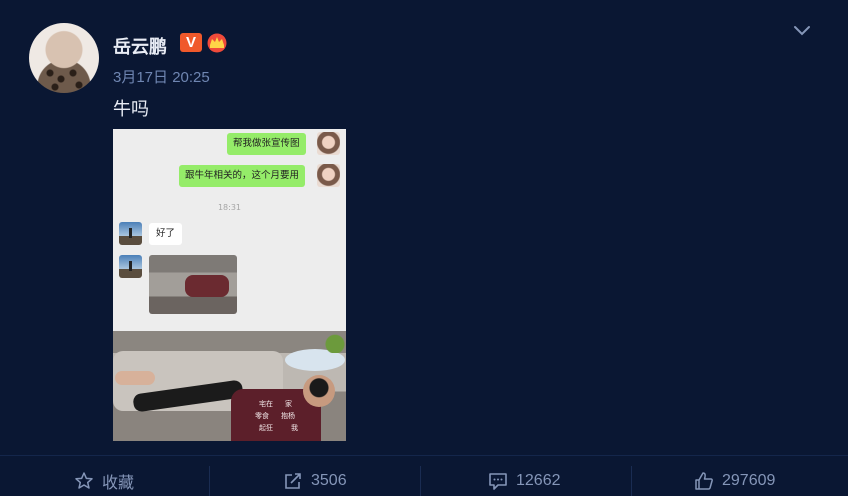  What do you see at coordinates (498, 481) in the screenshot?
I see `comment-icon` at bounding box center [498, 481].